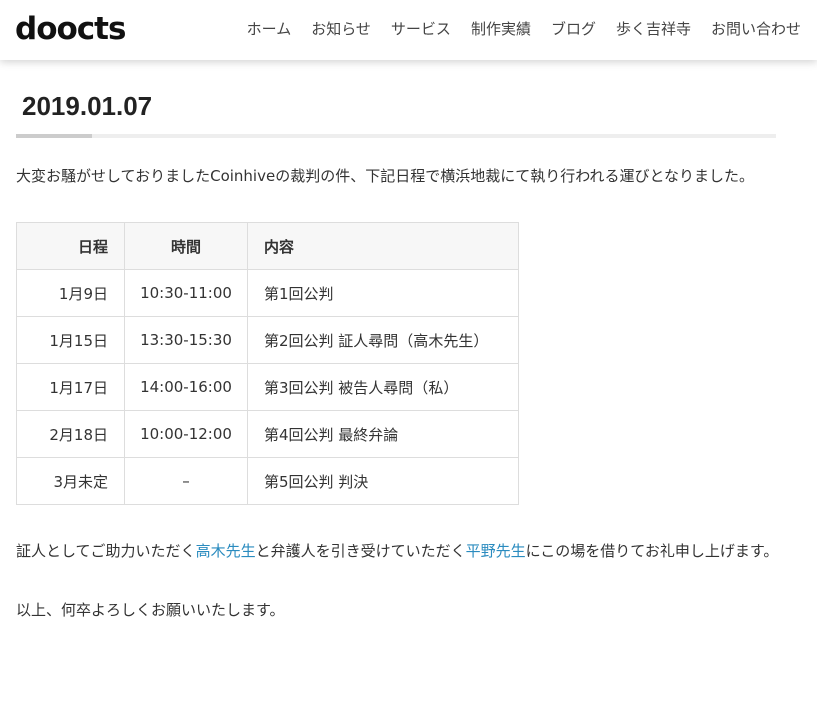 Image resolution: width=817 pixels, height=703 pixels. What do you see at coordinates (383, 387) in the screenshot?
I see `cell-content: 第3回公判 被告人尋問（私）` at bounding box center [383, 387].